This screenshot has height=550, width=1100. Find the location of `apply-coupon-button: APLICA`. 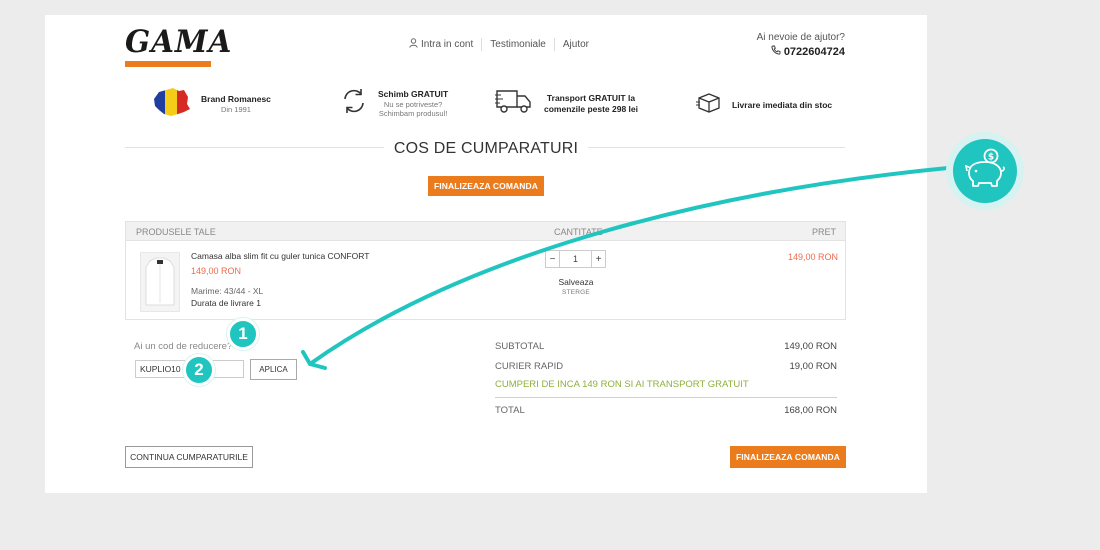

apply-coupon-button: APLICA is located at coordinates (273, 369).